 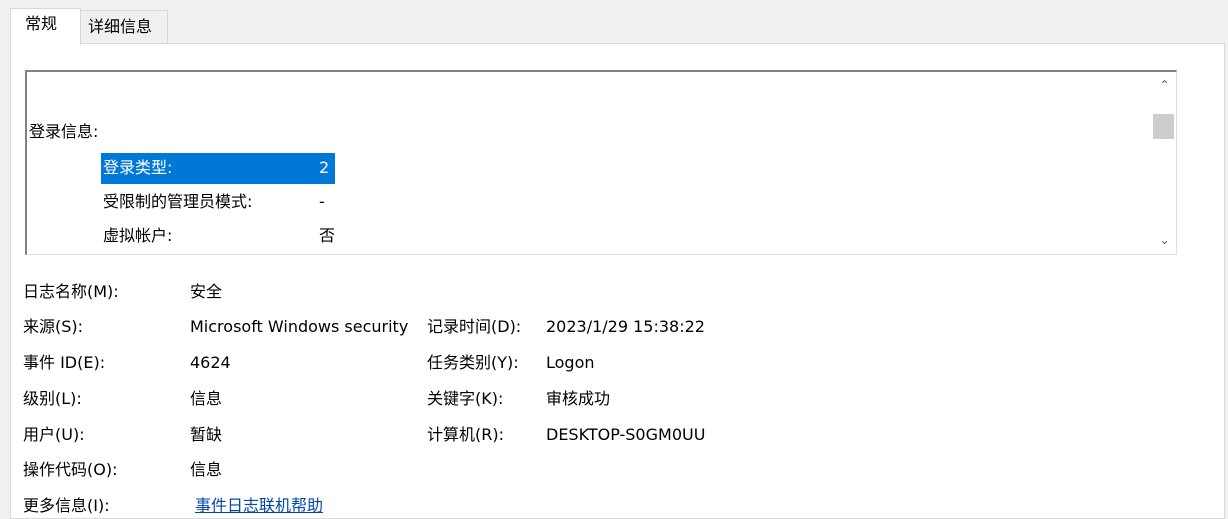 I want to click on keywords-label: 关键字(K):, so click(x=465, y=398).